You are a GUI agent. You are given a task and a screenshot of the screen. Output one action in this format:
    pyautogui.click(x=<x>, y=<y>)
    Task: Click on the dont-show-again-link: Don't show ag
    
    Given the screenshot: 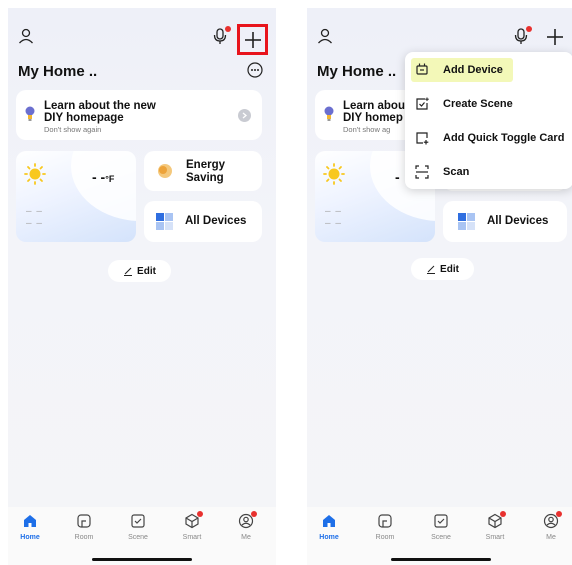 What is the action you would take?
    pyautogui.click(x=366, y=129)
    